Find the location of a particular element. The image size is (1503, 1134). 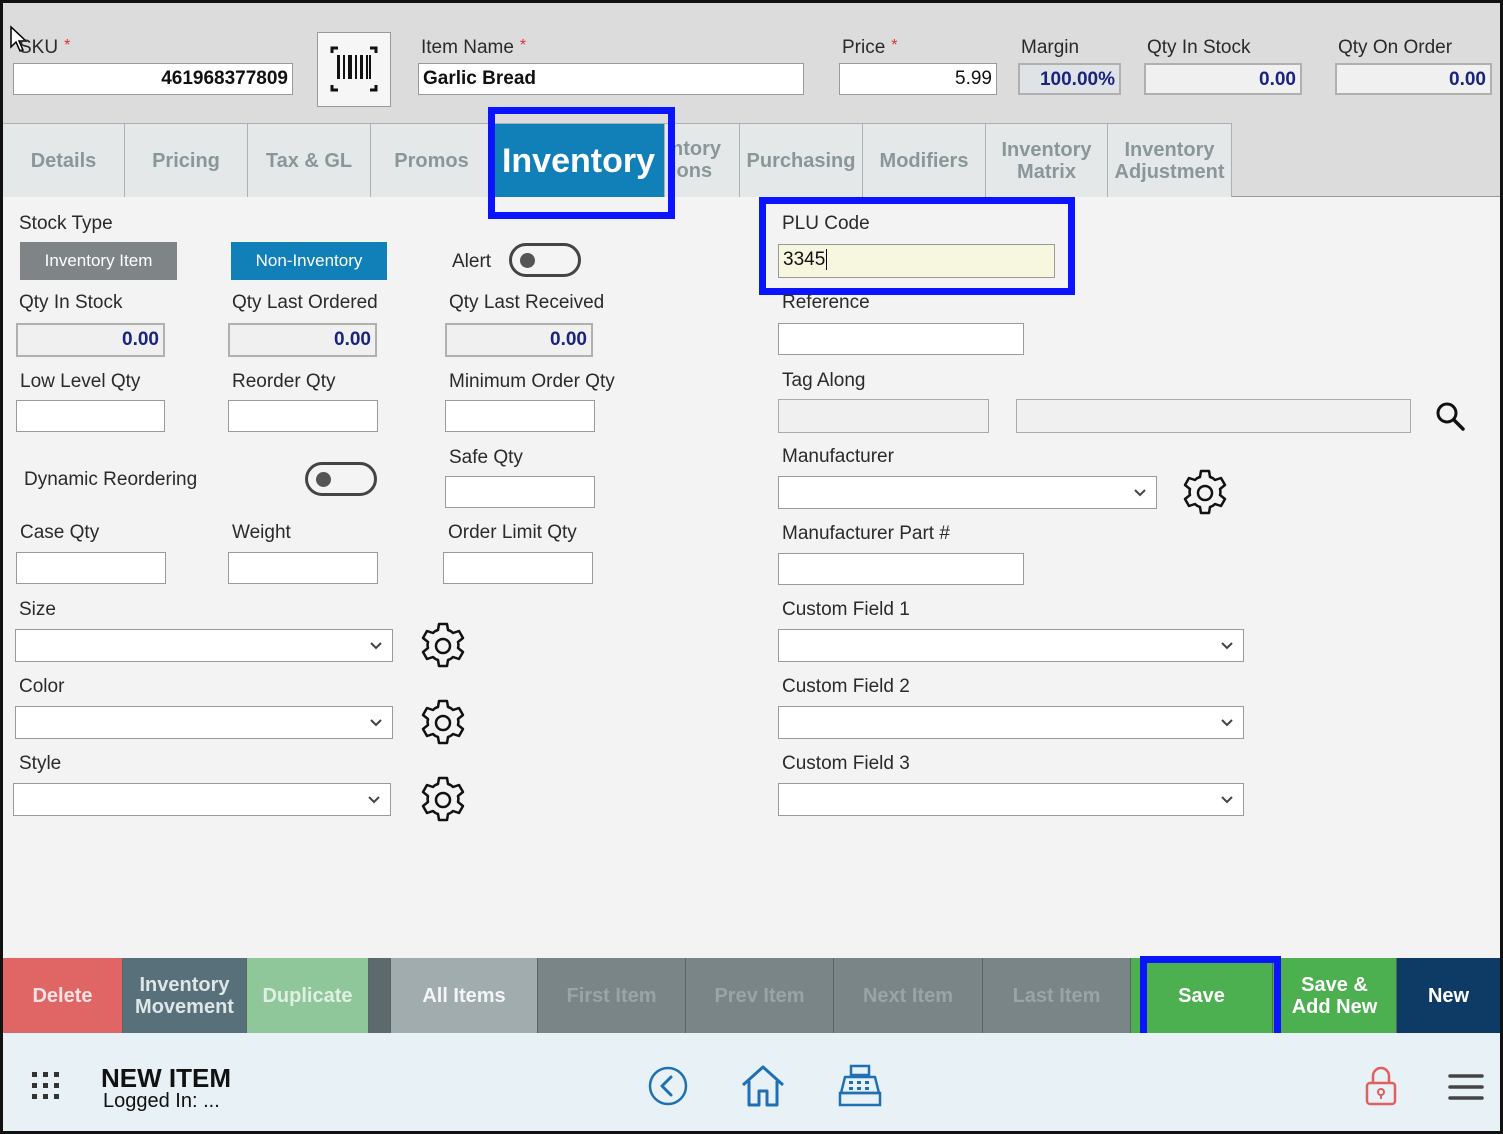

weight-label: Weight is located at coordinates (261, 532).